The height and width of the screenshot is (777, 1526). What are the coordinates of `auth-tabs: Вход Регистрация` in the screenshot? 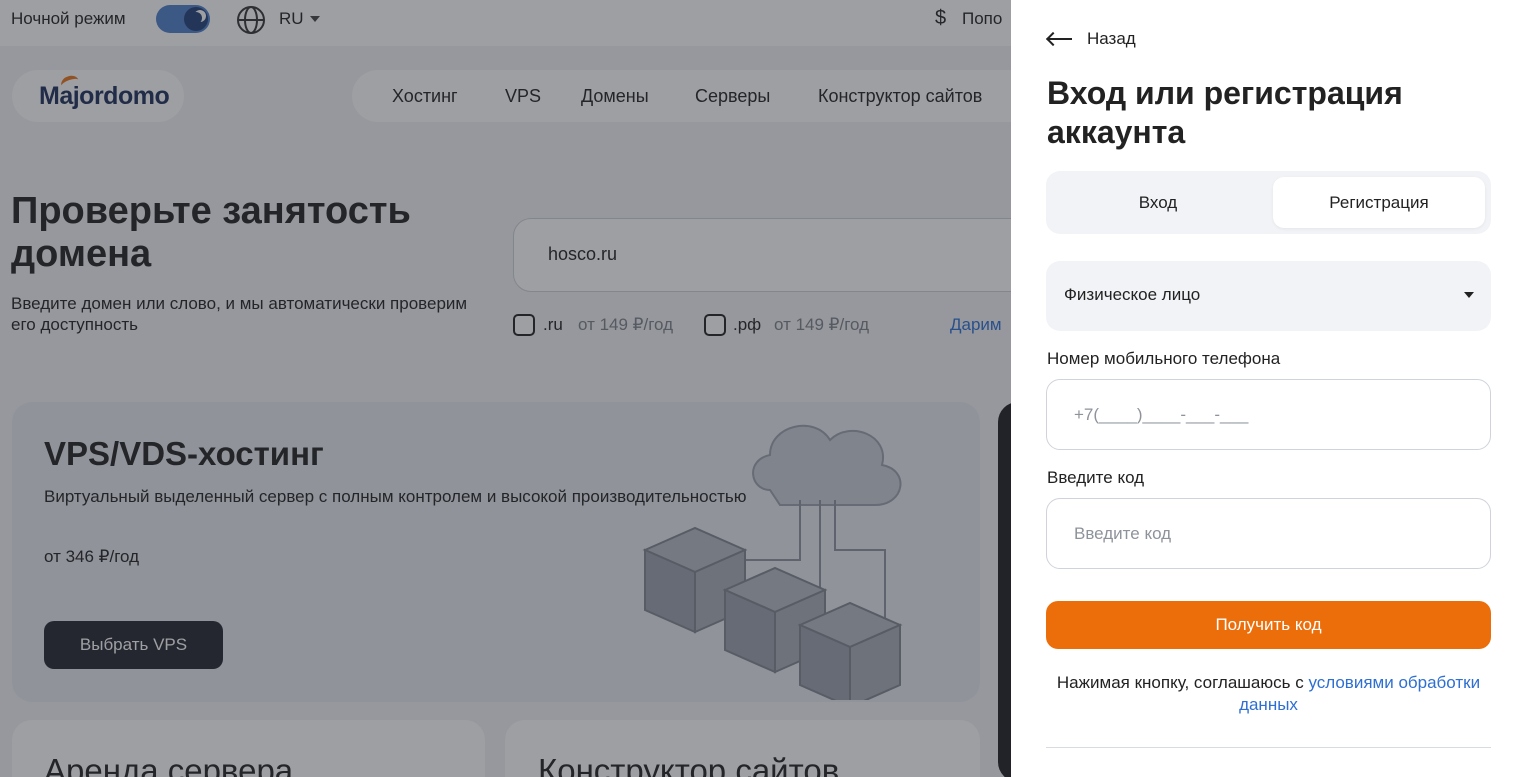 It's located at (1268, 202).